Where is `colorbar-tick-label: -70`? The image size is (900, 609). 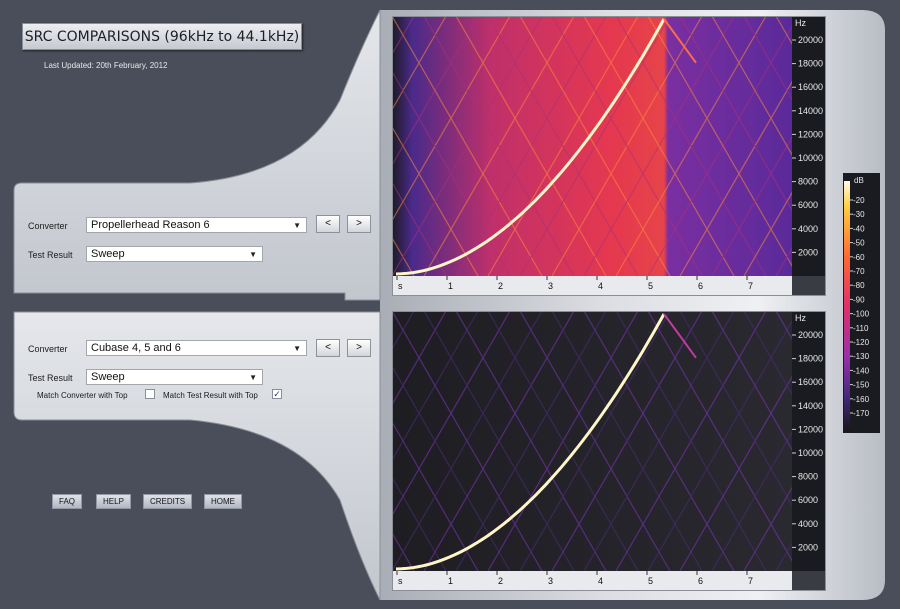
colorbar-tick-label: -70 is located at coordinates (859, 271).